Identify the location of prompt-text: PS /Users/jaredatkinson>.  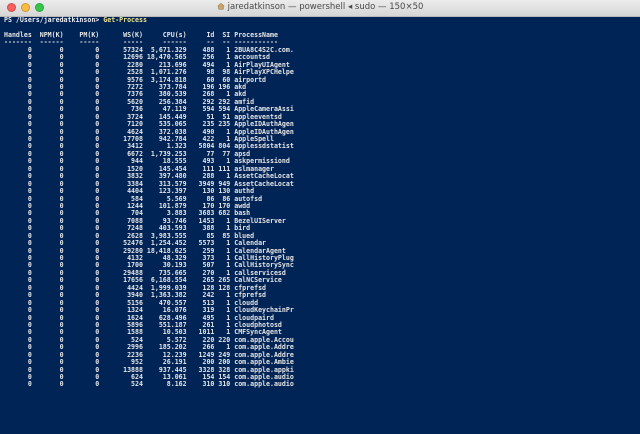
(54, 20).